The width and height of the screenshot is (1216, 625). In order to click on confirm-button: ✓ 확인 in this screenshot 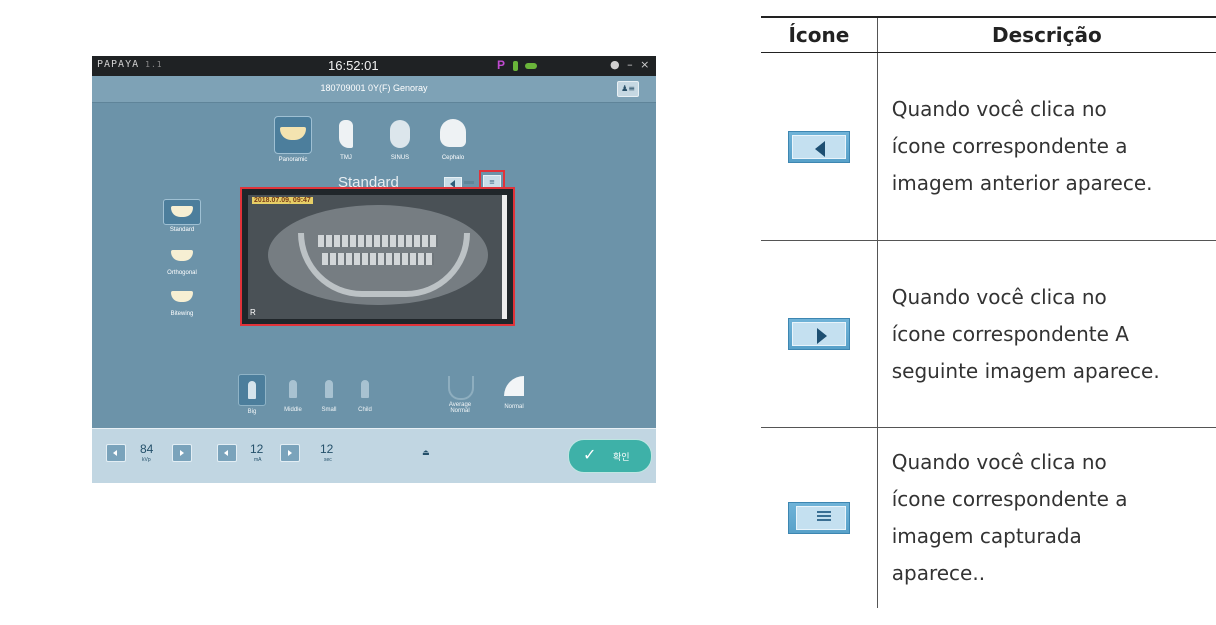, I will do `click(610, 456)`.